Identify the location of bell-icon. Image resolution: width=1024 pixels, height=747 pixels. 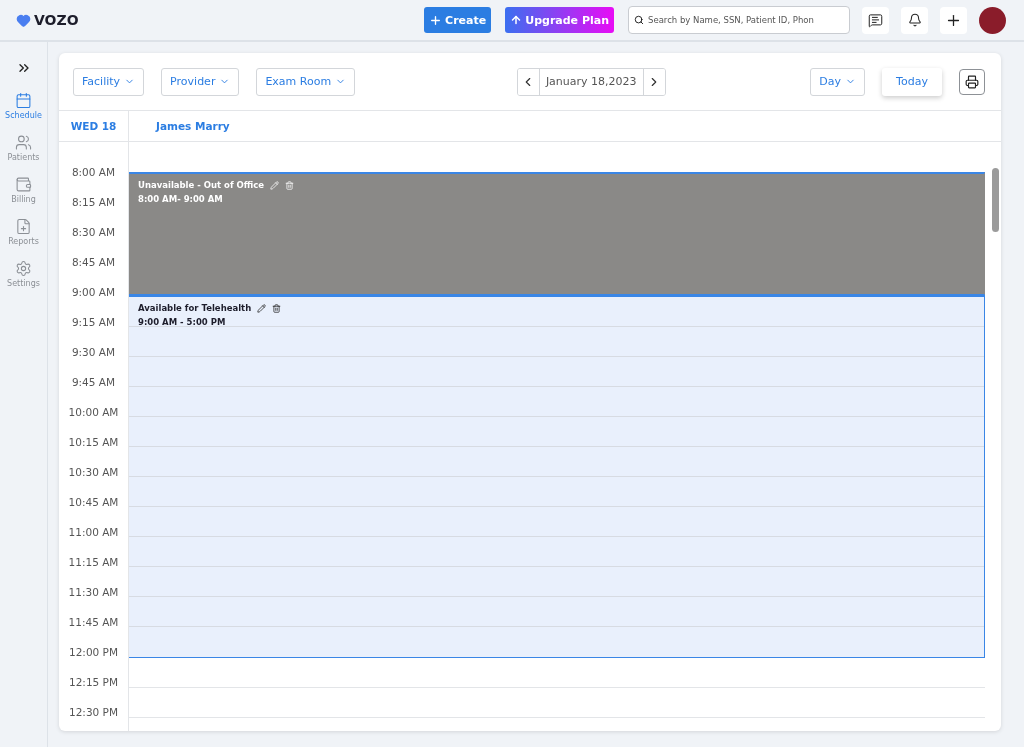
(914, 20).